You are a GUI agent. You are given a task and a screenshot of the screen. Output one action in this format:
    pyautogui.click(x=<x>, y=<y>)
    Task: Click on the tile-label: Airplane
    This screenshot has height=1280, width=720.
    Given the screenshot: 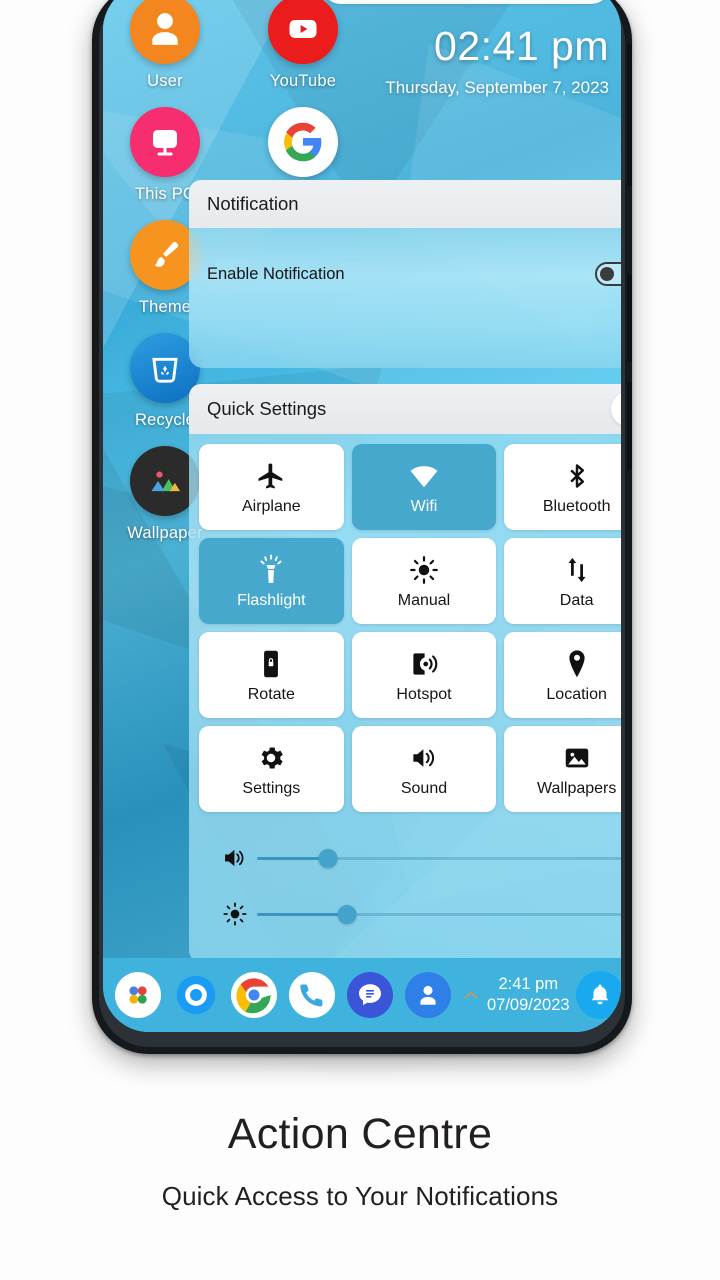 What is the action you would take?
    pyautogui.click(x=271, y=506)
    